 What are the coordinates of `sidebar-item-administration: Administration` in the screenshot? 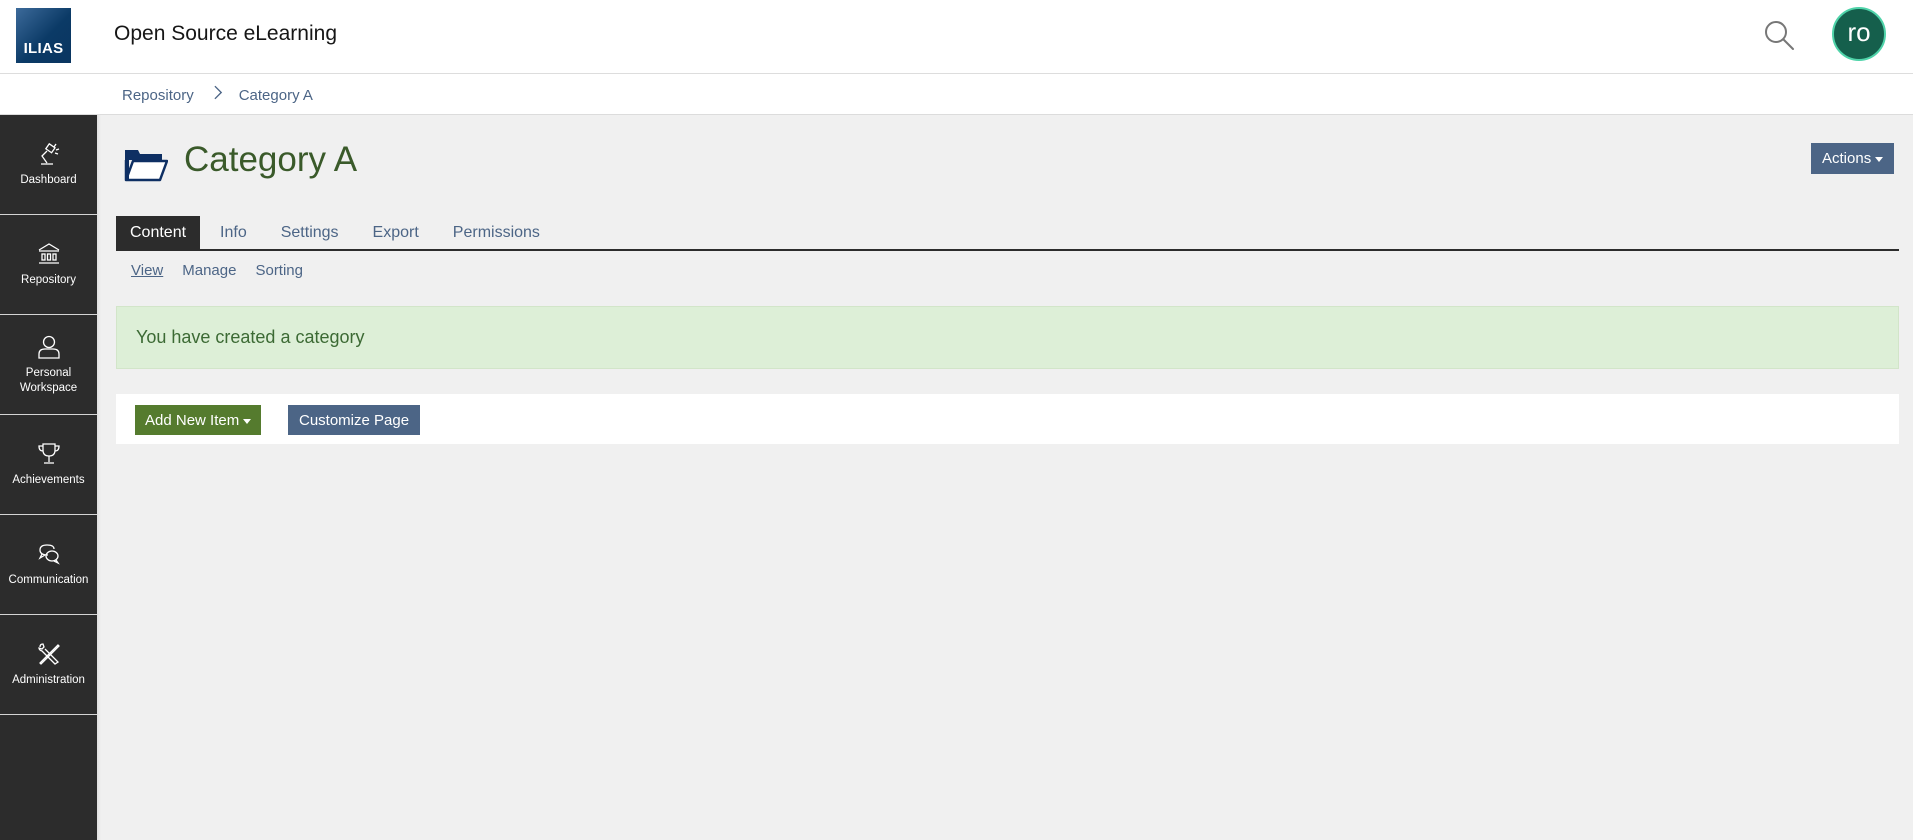 It's located at (48, 665).